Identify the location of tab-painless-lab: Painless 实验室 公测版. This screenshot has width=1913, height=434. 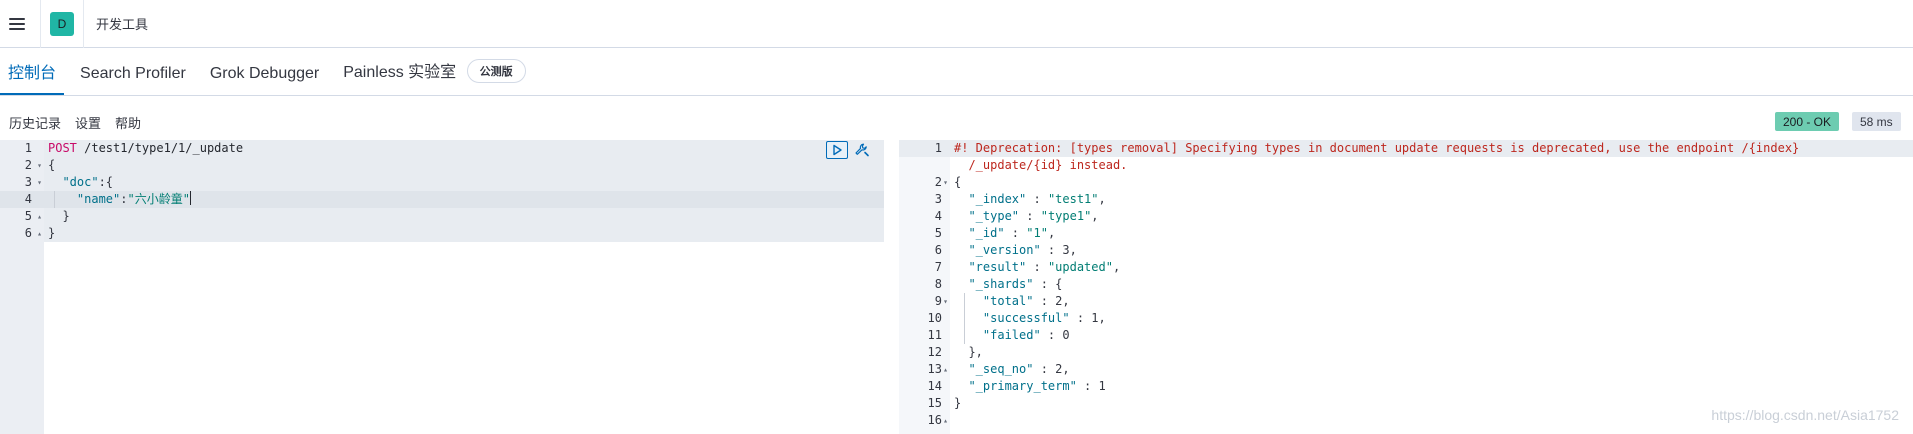
(434, 76).